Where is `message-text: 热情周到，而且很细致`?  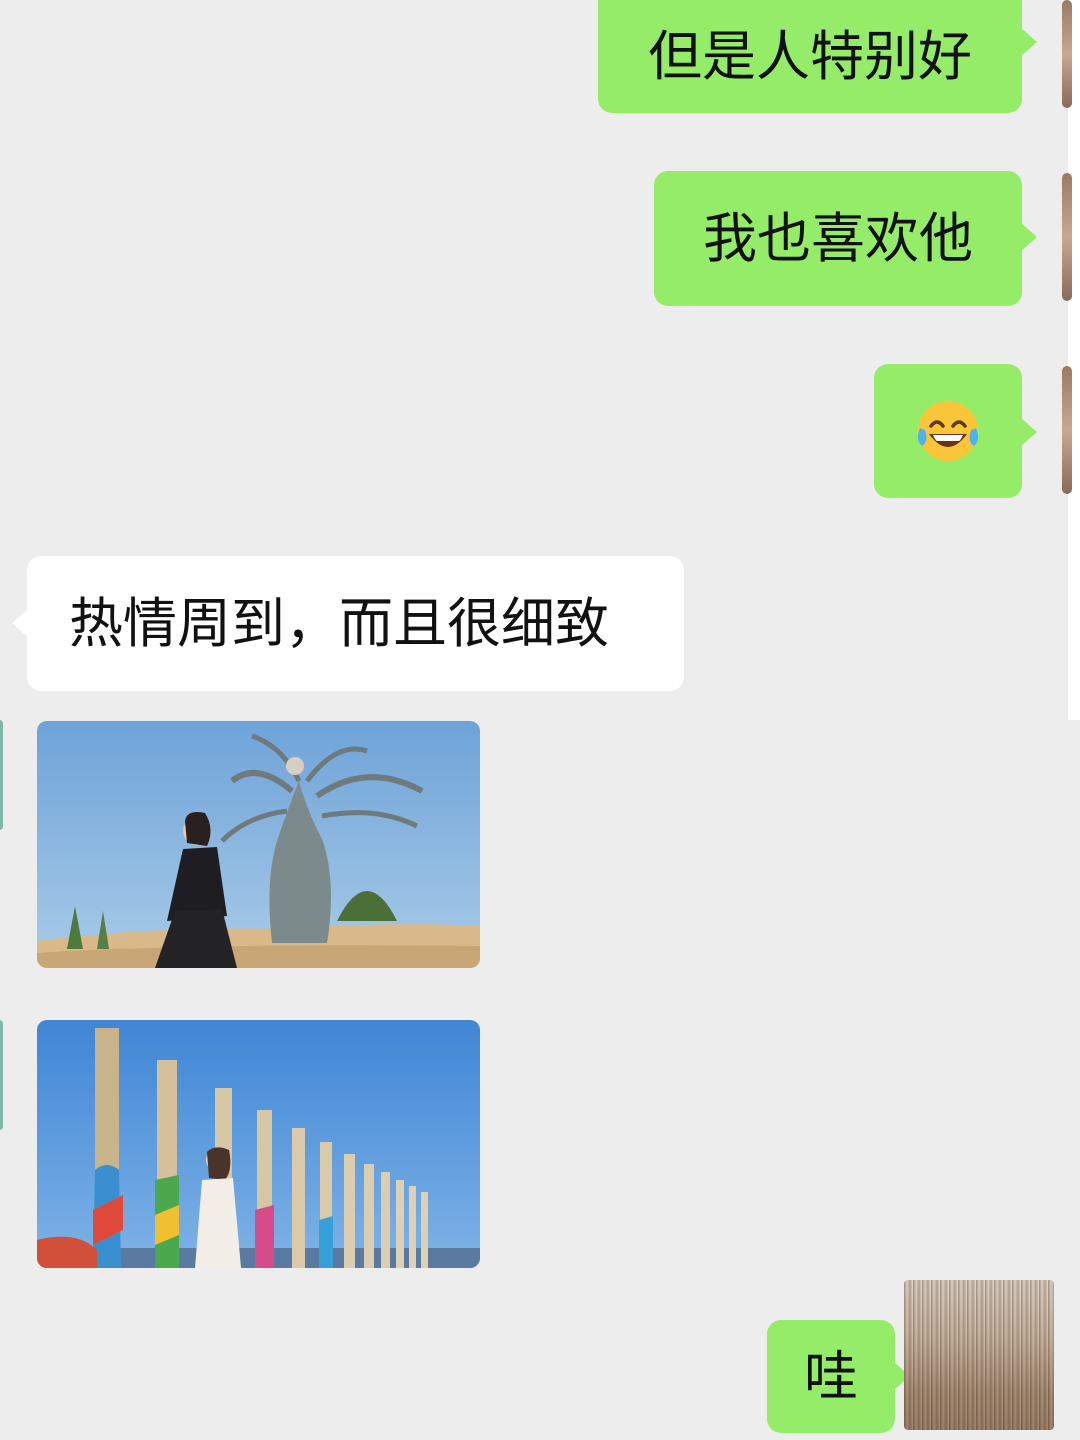 message-text: 热情周到，而且很细致 is located at coordinates (339, 623).